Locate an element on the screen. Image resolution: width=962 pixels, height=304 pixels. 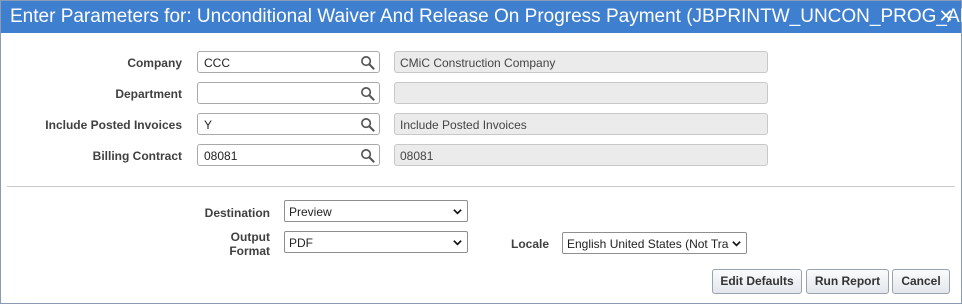
company-description-value: CMiC Construction Company is located at coordinates (478, 63).